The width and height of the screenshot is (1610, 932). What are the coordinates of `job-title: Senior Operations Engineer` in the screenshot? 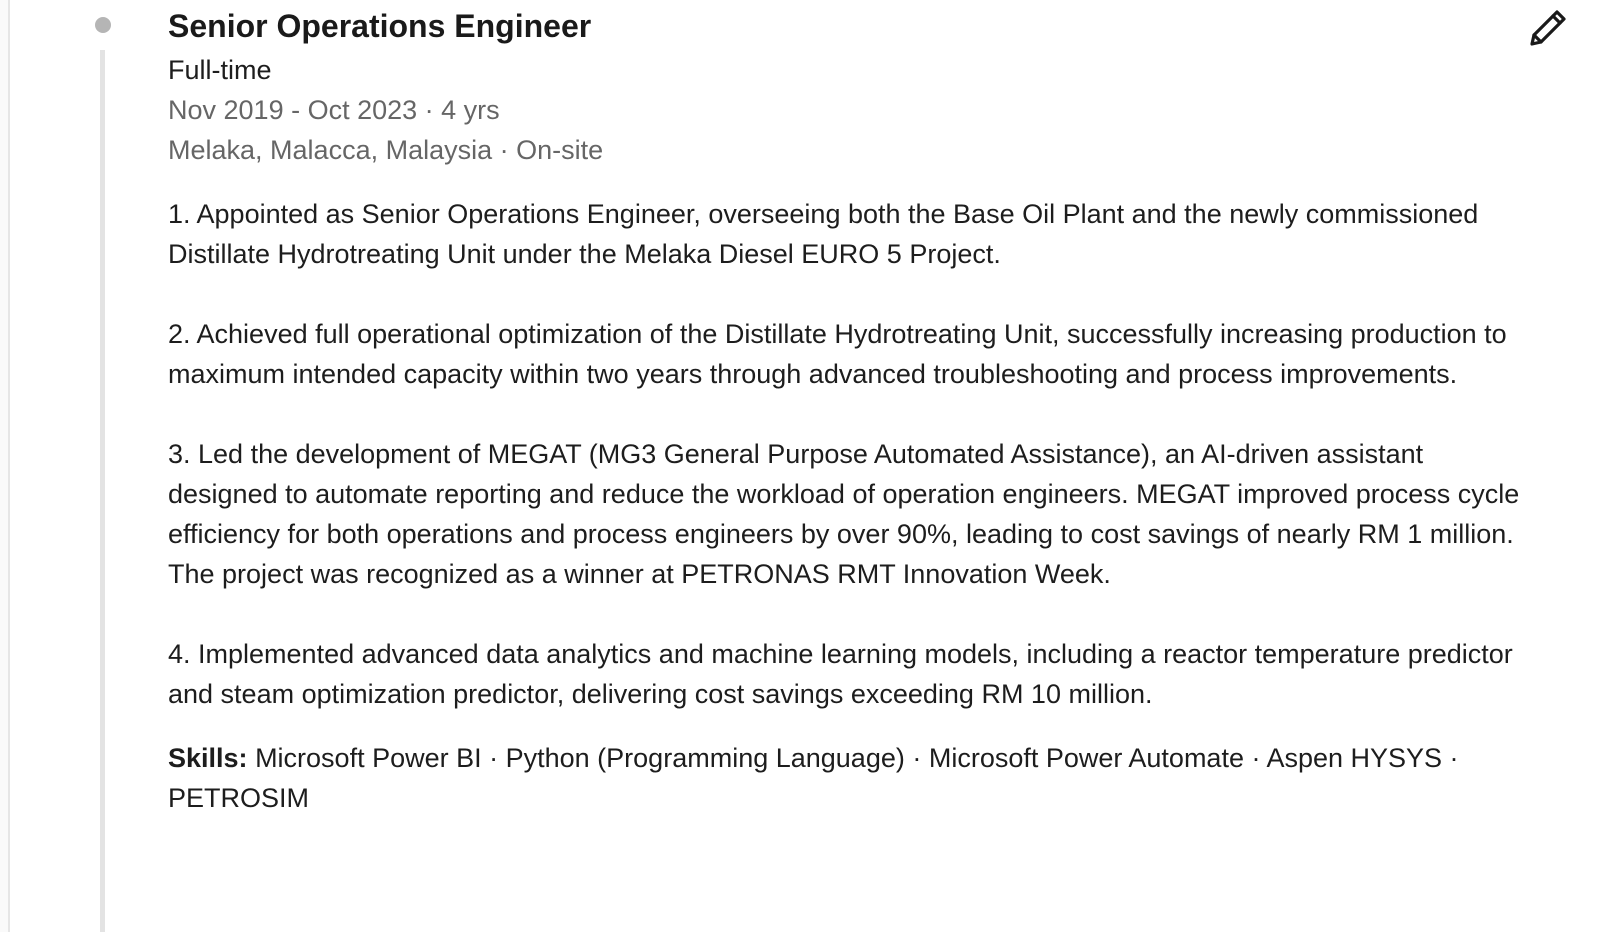 It's located at (380, 26).